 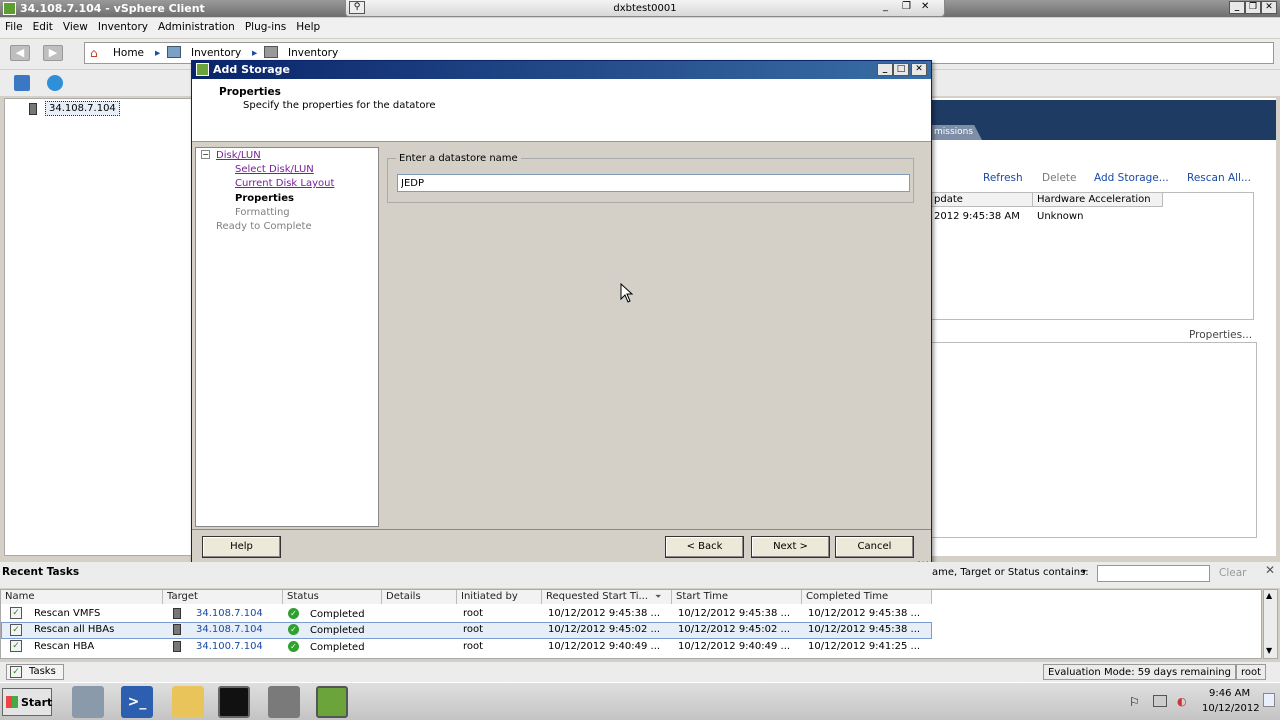 What do you see at coordinates (1270, 624) in the screenshot?
I see `tasks-scrollbar: ▲ ▼` at bounding box center [1270, 624].